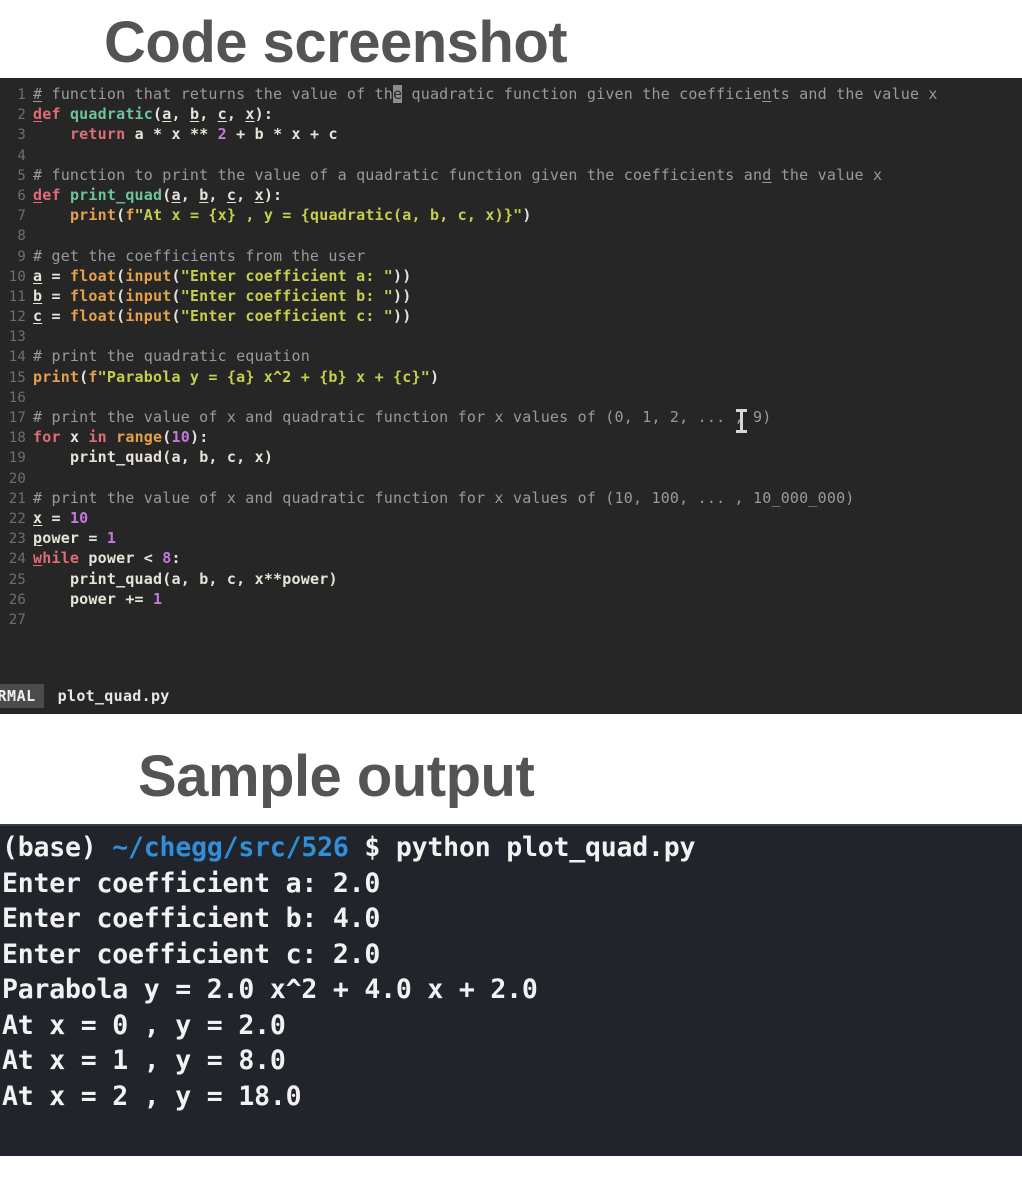  What do you see at coordinates (511, 579) in the screenshot?
I see `code-line: 25 print_quad(a, b, c, x**power)` at bounding box center [511, 579].